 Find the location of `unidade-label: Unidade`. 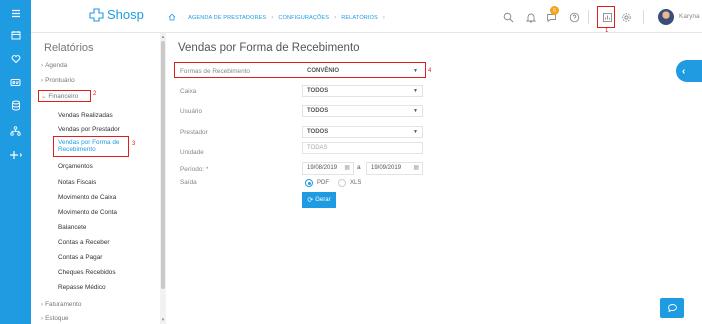

unidade-label: Unidade is located at coordinates (192, 152).